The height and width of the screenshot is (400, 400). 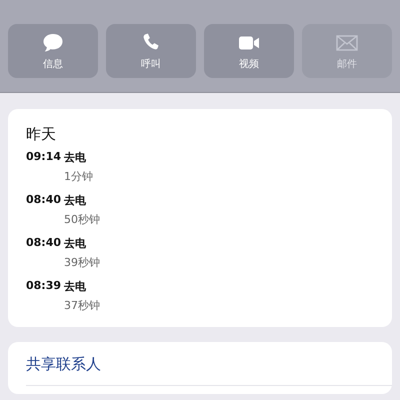 I want to click on call-duration: 39秒钟, so click(x=82, y=262).